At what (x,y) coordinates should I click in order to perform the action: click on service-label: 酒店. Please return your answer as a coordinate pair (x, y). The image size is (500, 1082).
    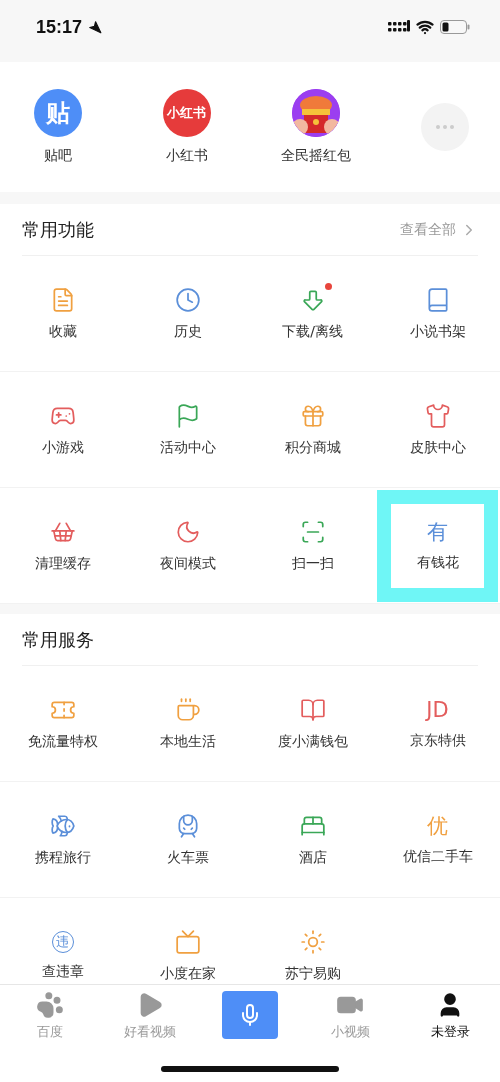
    Looking at the image, I should click on (312, 857).